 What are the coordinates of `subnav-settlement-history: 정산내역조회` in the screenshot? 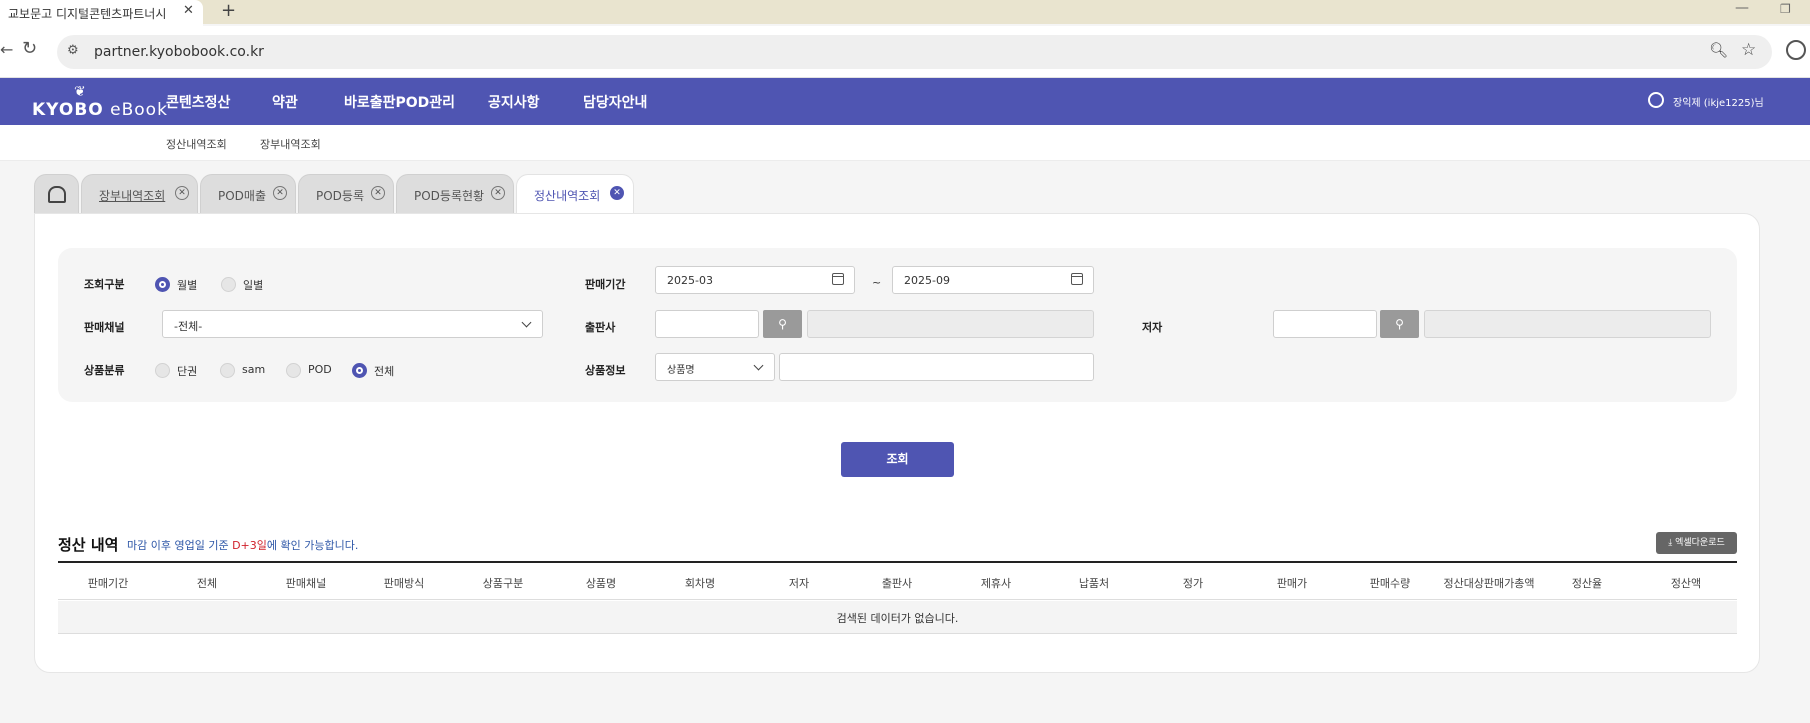 It's located at (196, 144).